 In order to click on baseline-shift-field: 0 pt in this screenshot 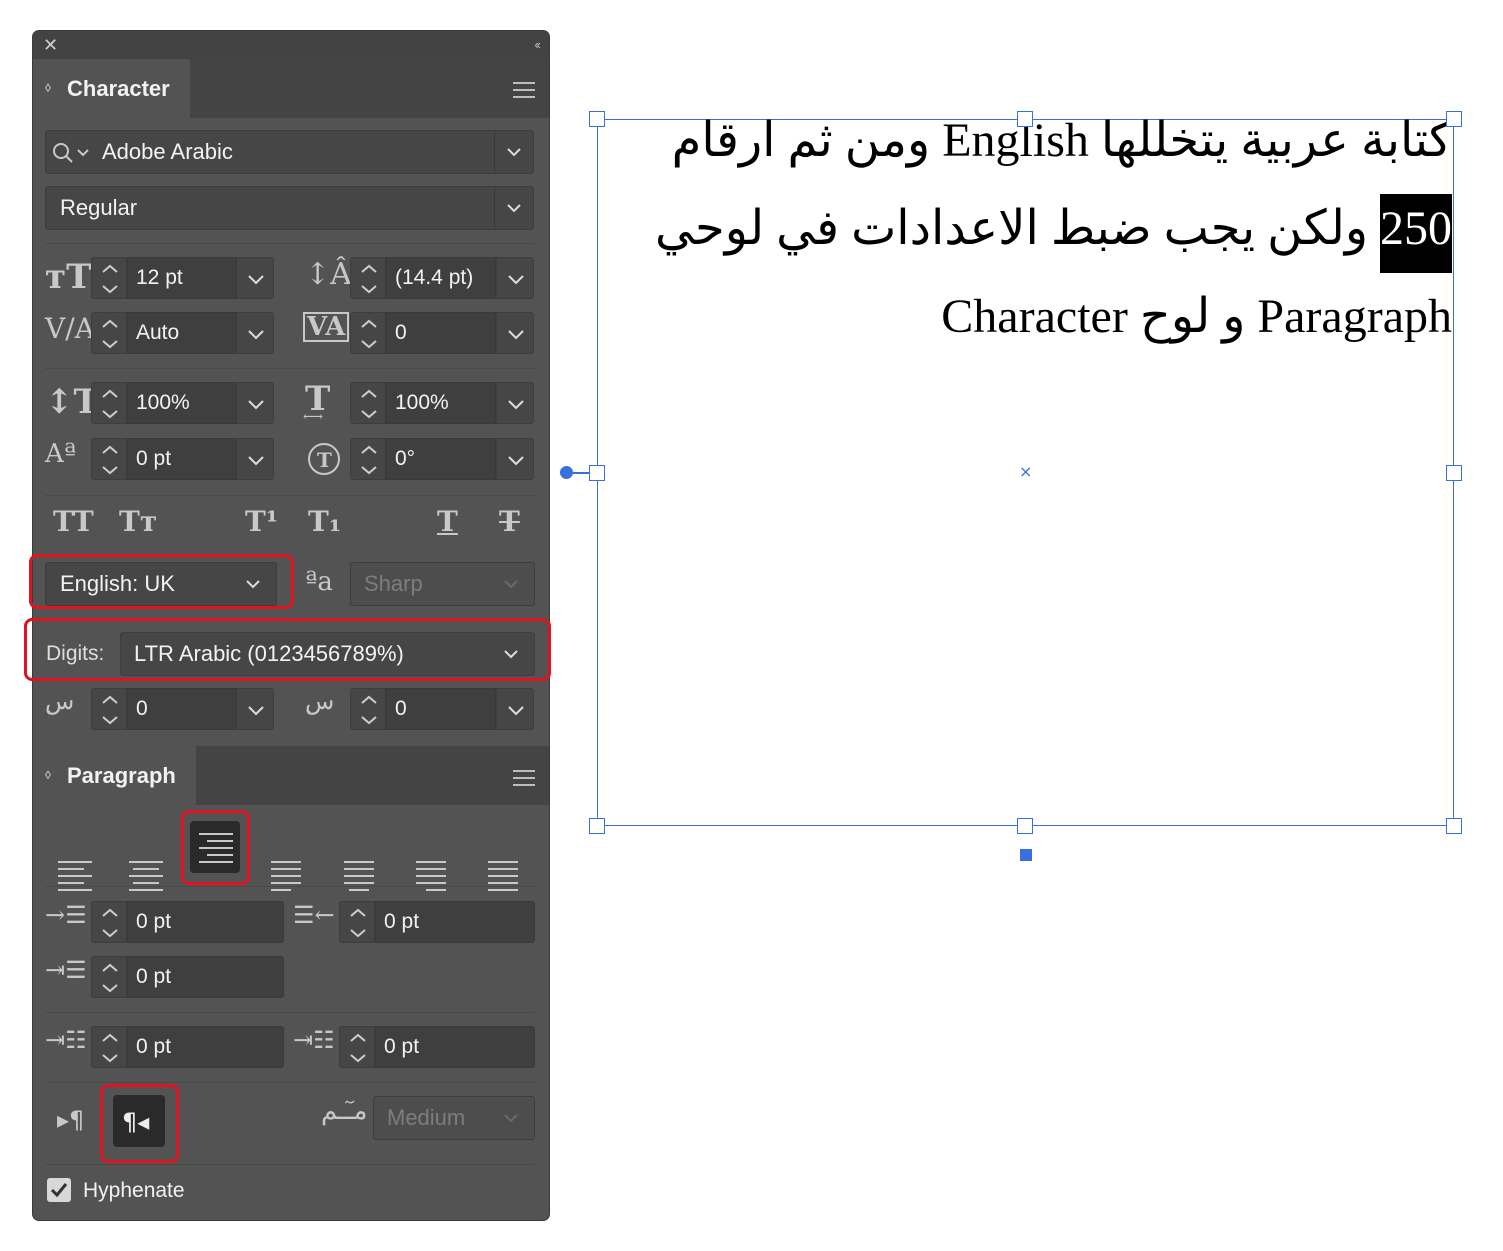, I will do `click(182, 459)`.